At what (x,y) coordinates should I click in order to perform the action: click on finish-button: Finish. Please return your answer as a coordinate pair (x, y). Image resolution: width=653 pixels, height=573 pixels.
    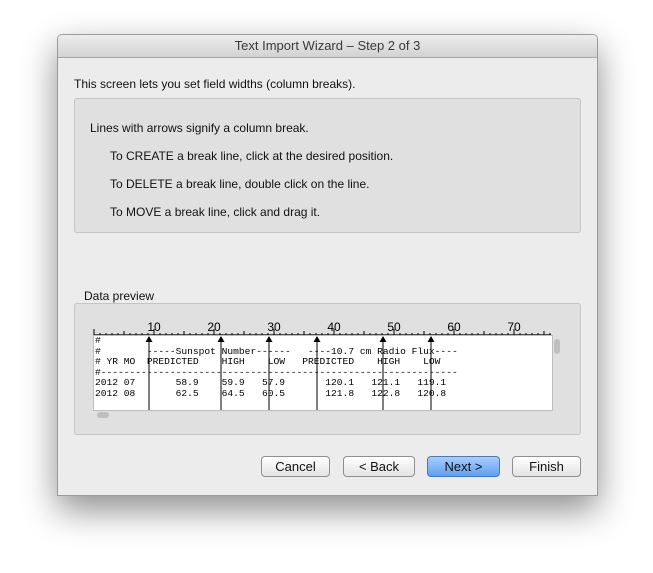
    Looking at the image, I should click on (546, 466).